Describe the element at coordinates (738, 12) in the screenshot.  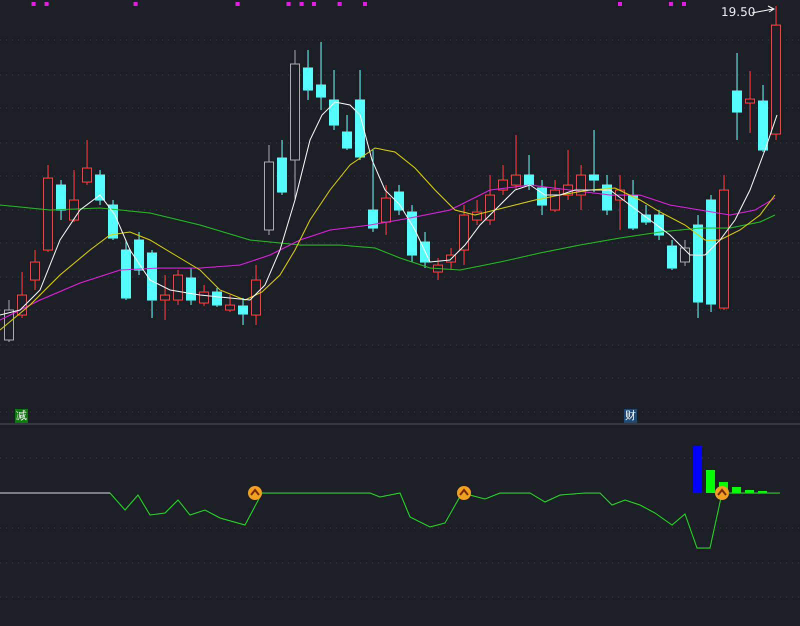
I see `price-label: 19.50` at that location.